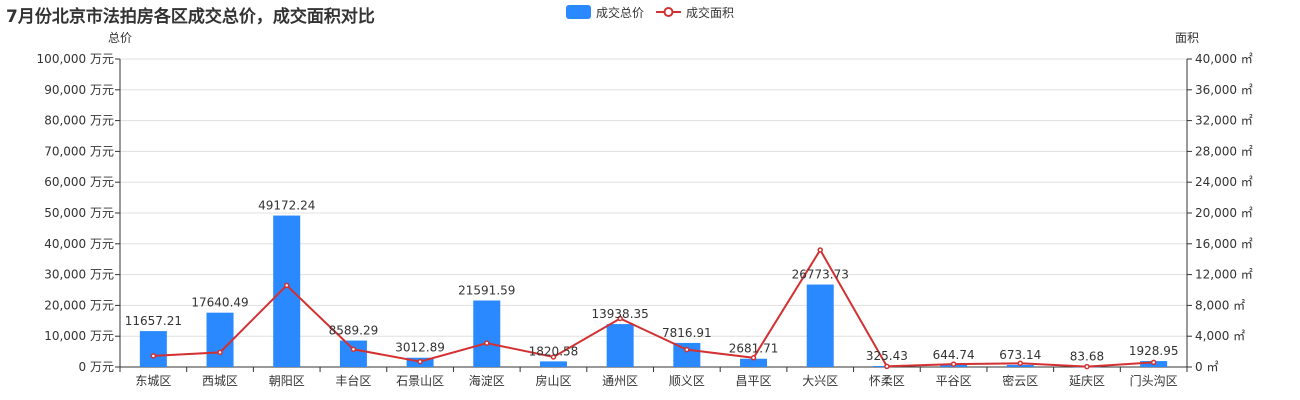 The width and height of the screenshot is (1300, 400). I want to click on y-left-tick-label: 70,000 万元, so click(79, 151).